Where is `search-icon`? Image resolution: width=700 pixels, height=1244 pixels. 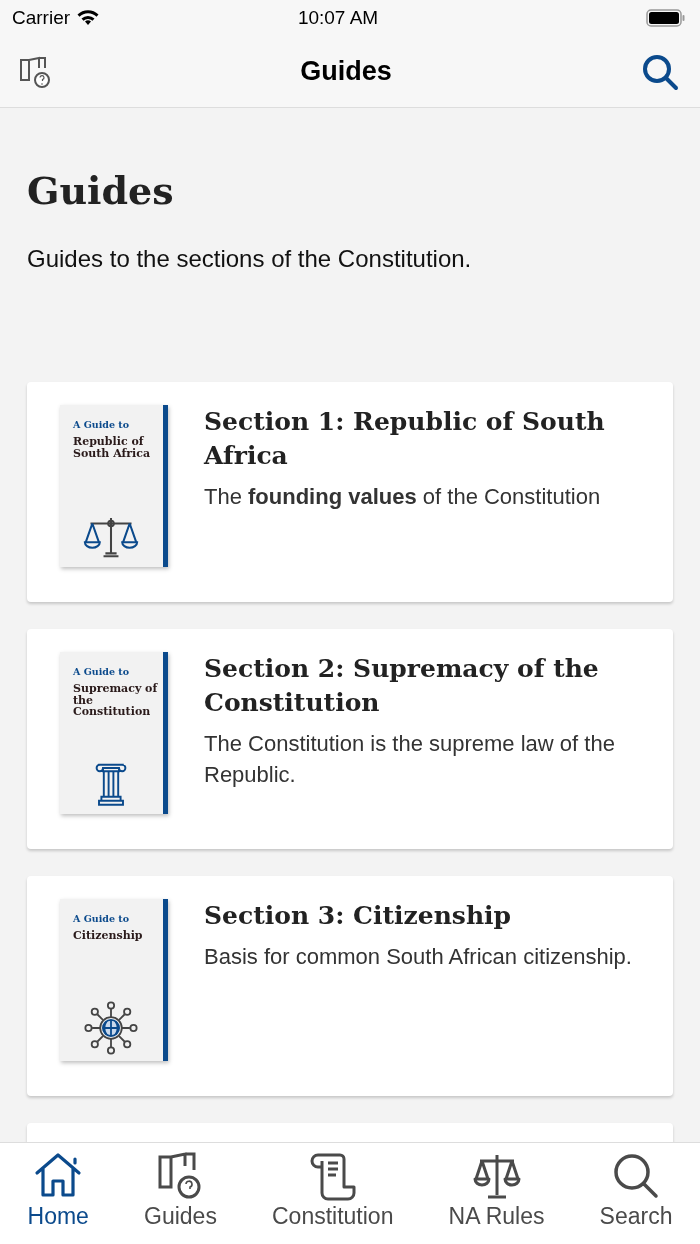
search-icon is located at coordinates (636, 1176).